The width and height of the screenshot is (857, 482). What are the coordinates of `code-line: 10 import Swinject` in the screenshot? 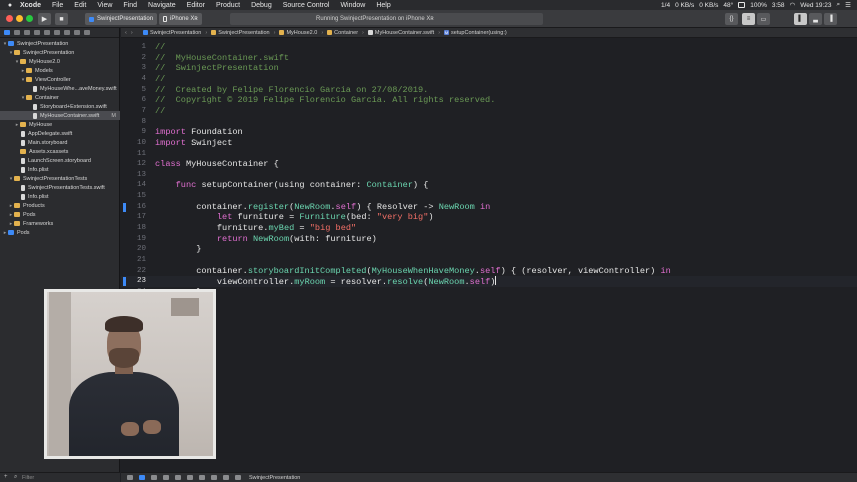 It's located at (489, 143).